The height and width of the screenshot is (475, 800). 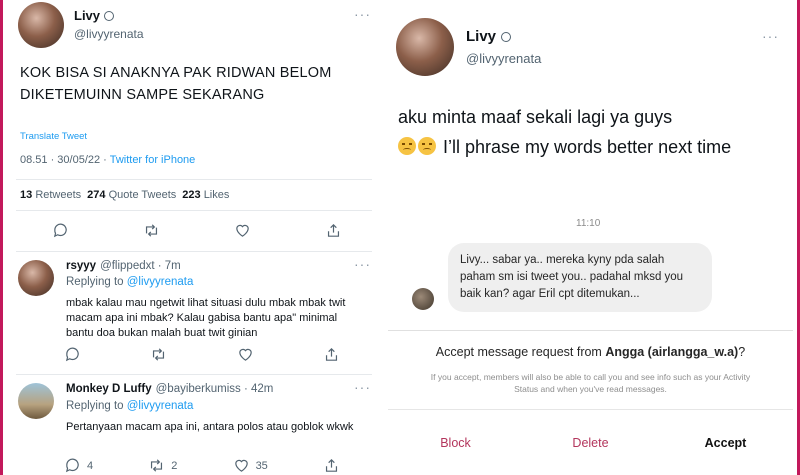 What do you see at coordinates (174, 465) in the screenshot?
I see `retweet-count: 2` at bounding box center [174, 465].